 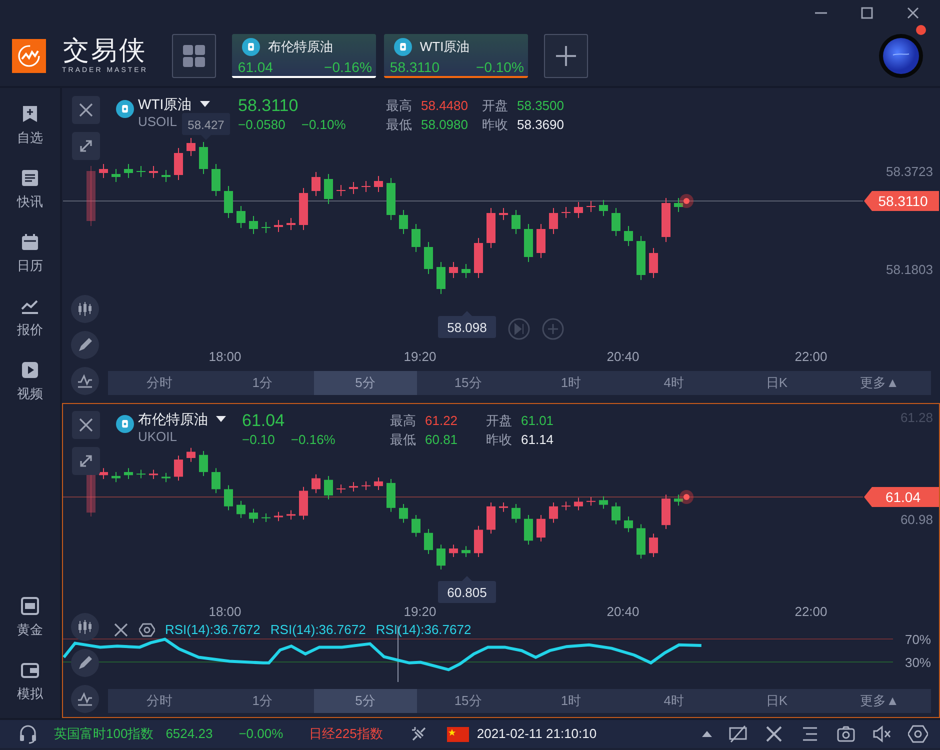 I want to click on quote-tab: WTI原油 58.3110 −0.10%, so click(x=456, y=56).